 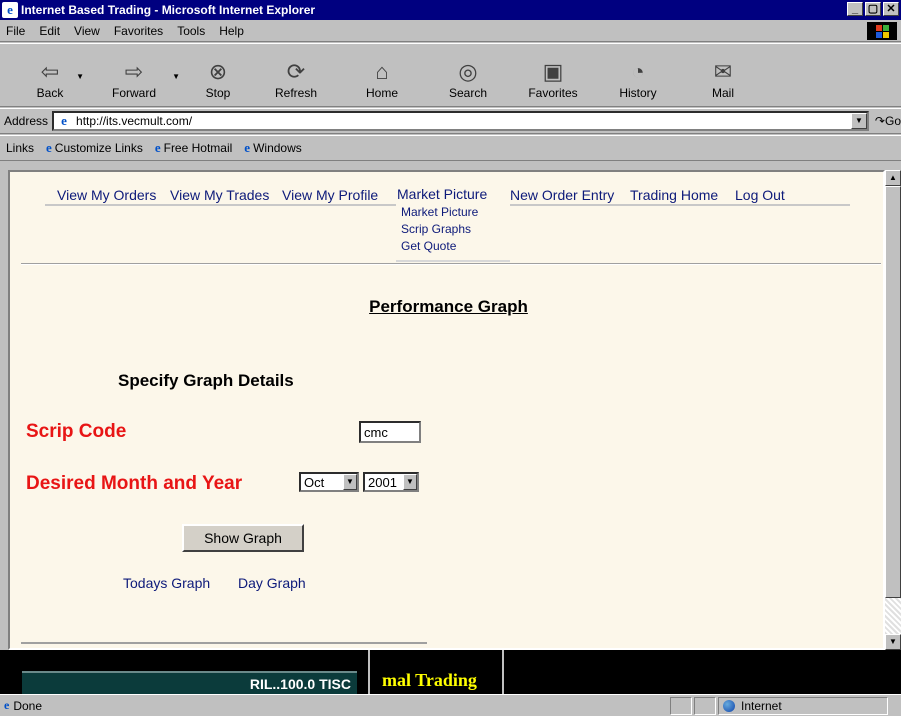 I want to click on menu-bar: File Edit View Favorites Tools Help, so click(x=450, y=31).